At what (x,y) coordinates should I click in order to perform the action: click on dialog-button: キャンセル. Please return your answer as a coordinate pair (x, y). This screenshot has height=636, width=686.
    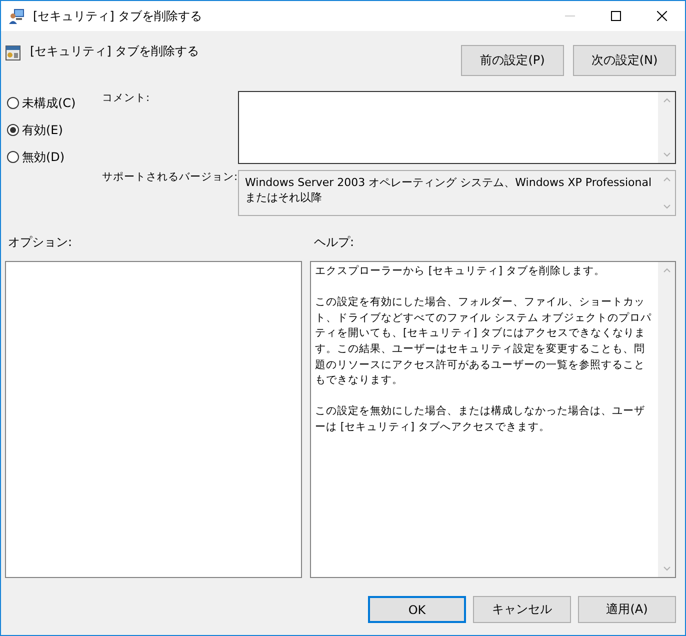
    Looking at the image, I should click on (522, 609).